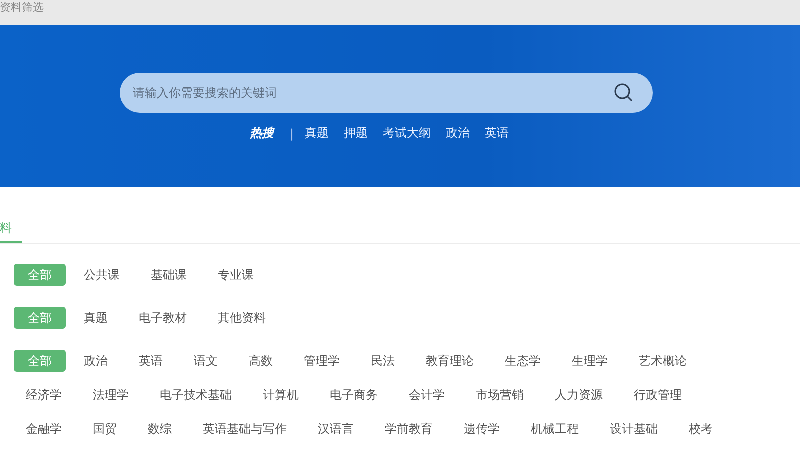 The width and height of the screenshot is (800, 466). Describe the element at coordinates (624, 93) in the screenshot. I see `search-icon` at that location.